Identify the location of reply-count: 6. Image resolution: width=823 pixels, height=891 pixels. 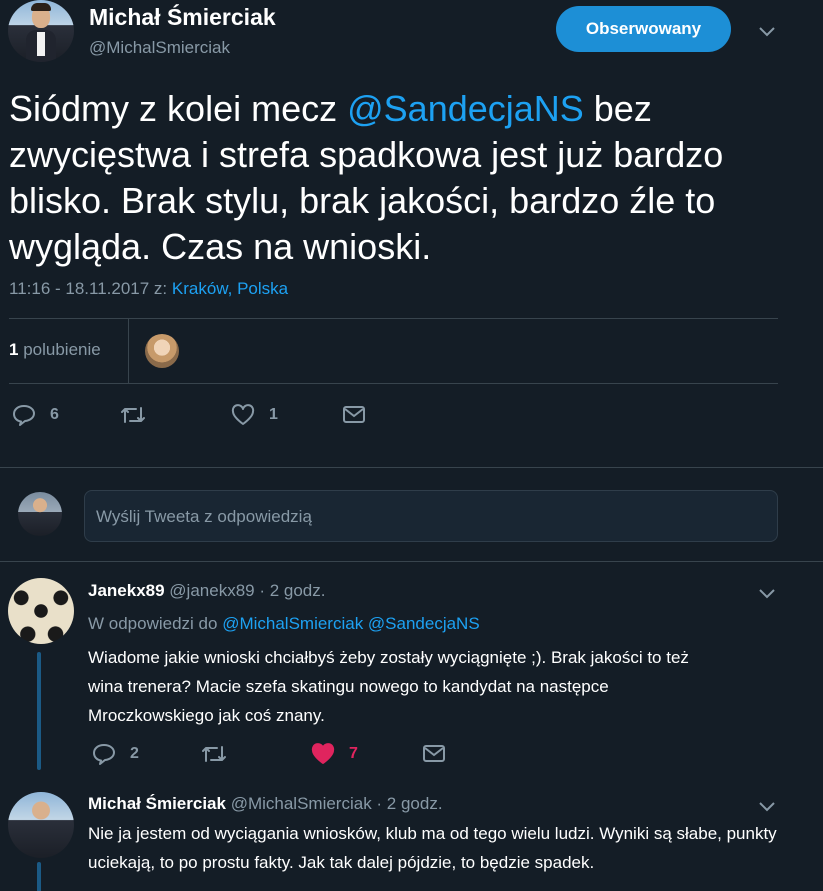
(54, 414).